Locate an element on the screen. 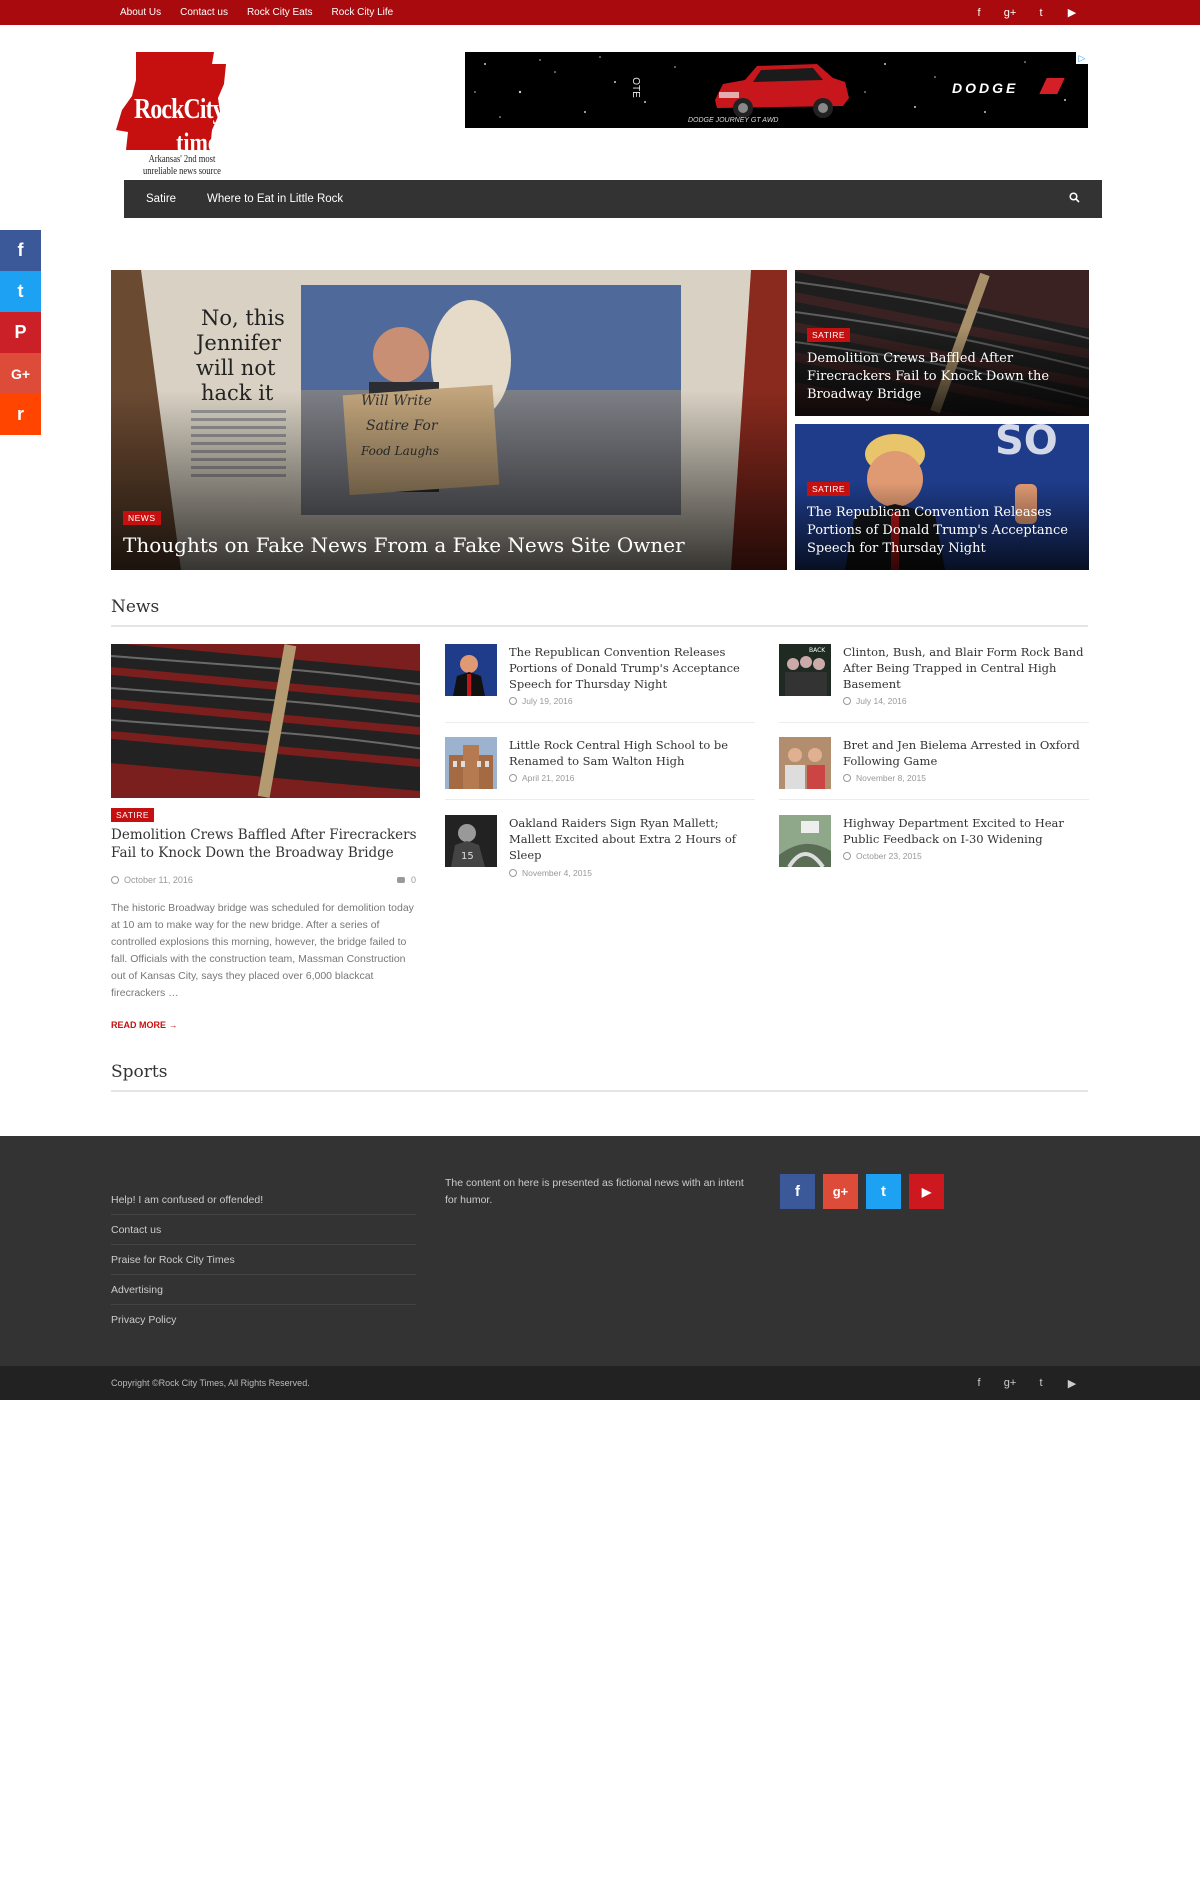 The width and height of the screenshot is (1200, 1886). top-social: f g+ t ▶ is located at coordinates (1025, 12).